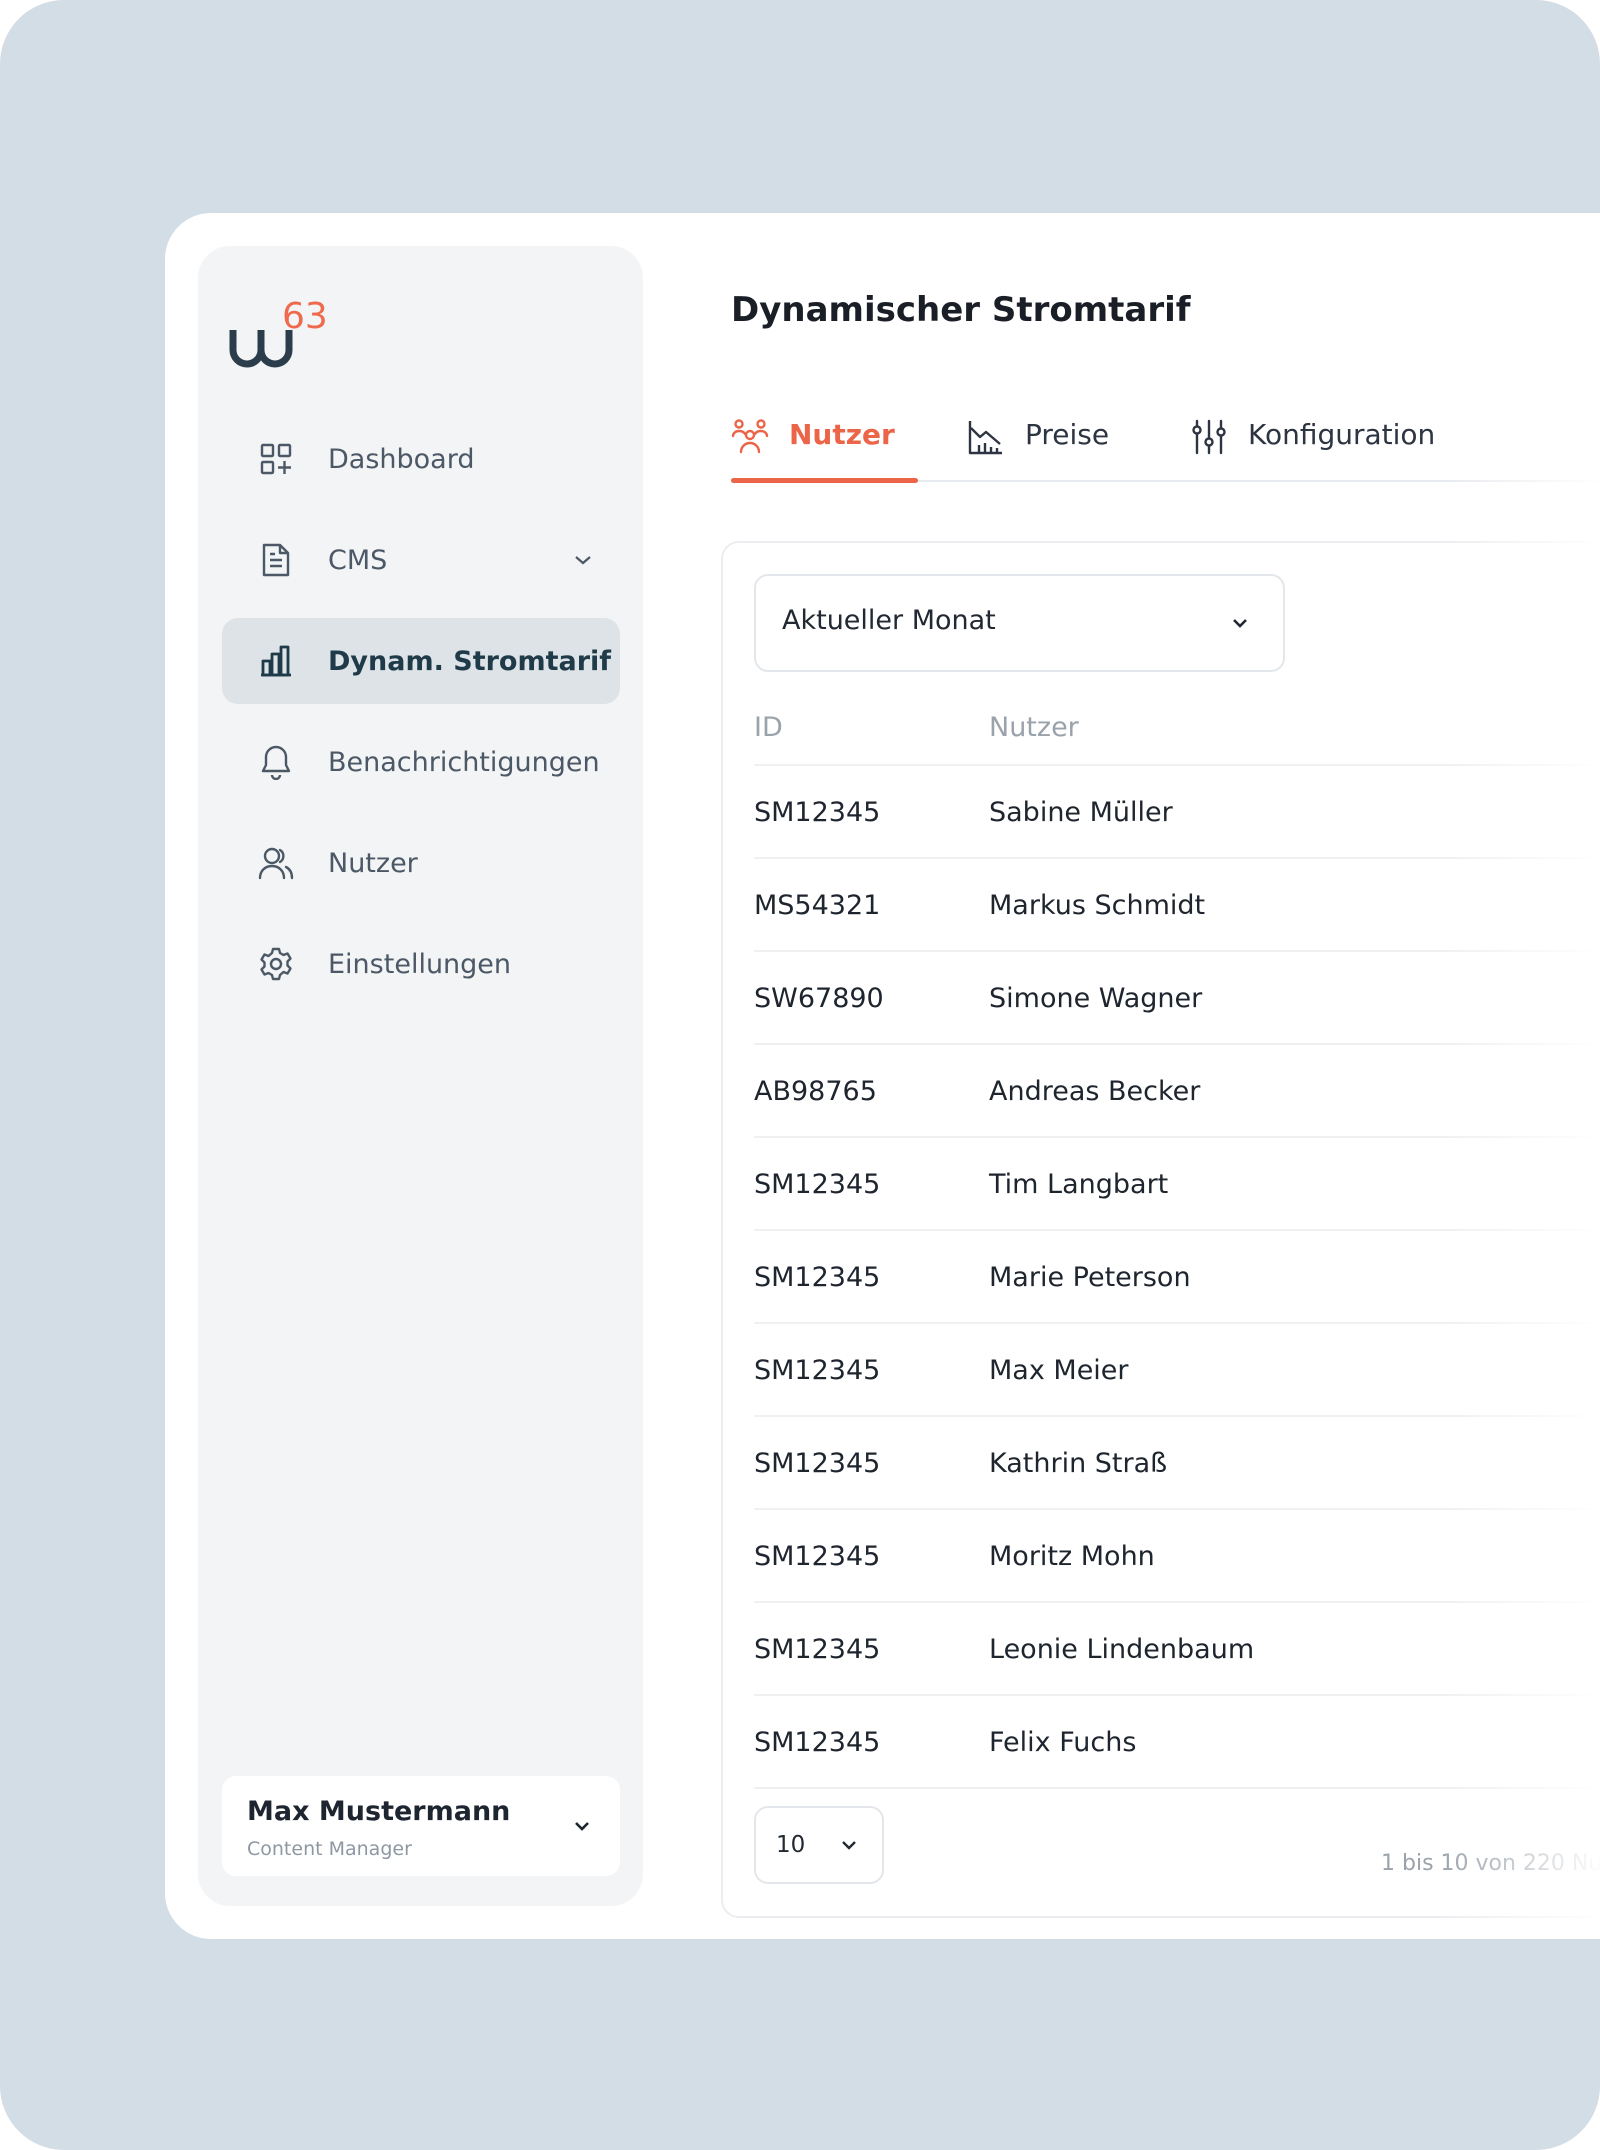 This screenshot has height=2150, width=1600. I want to click on tab-konfiguration: Konfiguration, so click(1312, 449).